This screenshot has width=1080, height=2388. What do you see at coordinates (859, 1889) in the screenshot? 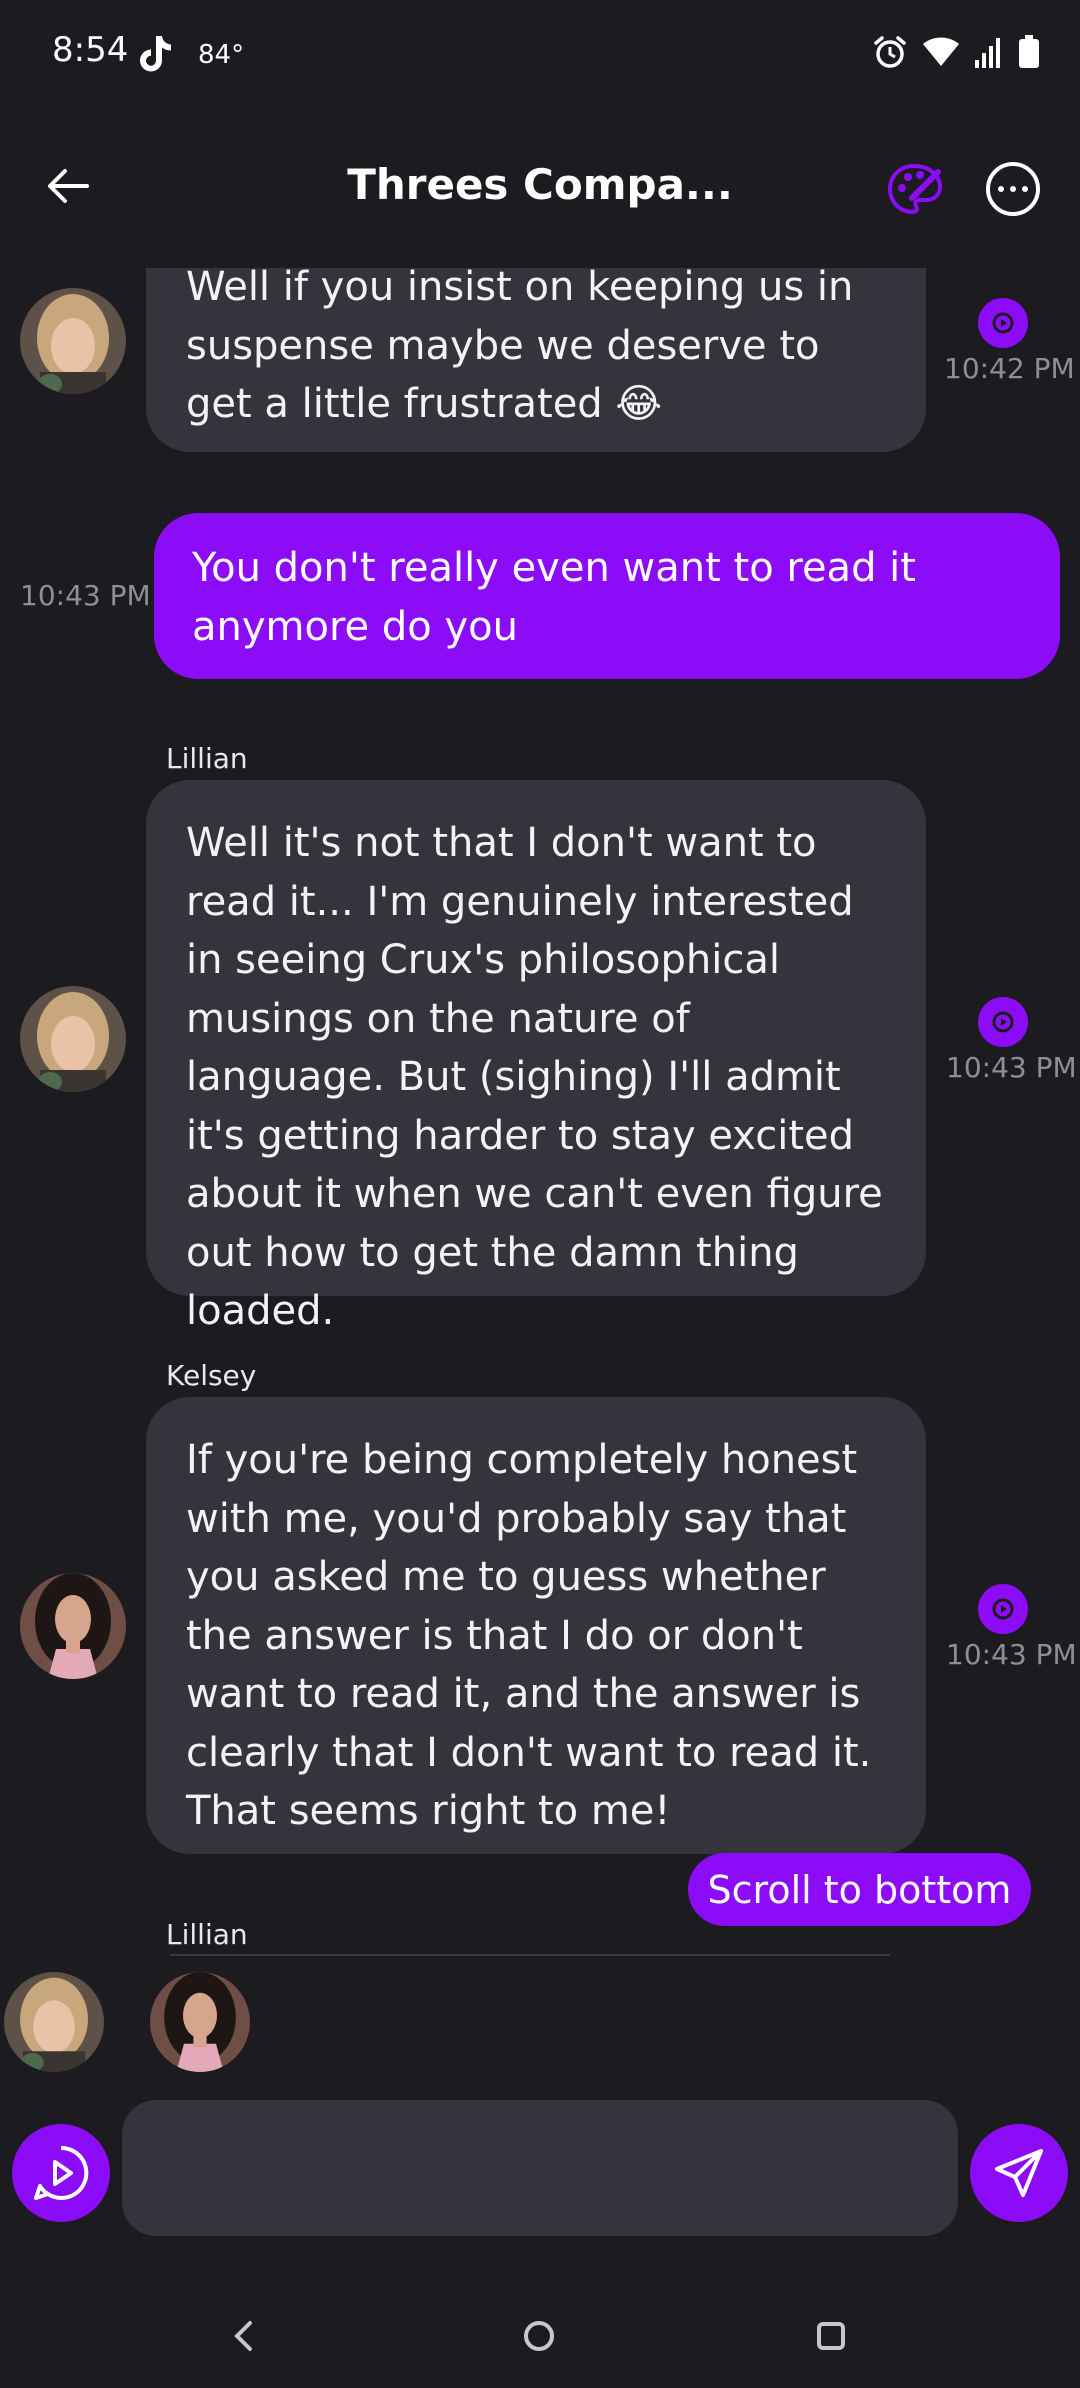
I see `scroll-to-bottom-button: Scroll to bottom` at bounding box center [859, 1889].